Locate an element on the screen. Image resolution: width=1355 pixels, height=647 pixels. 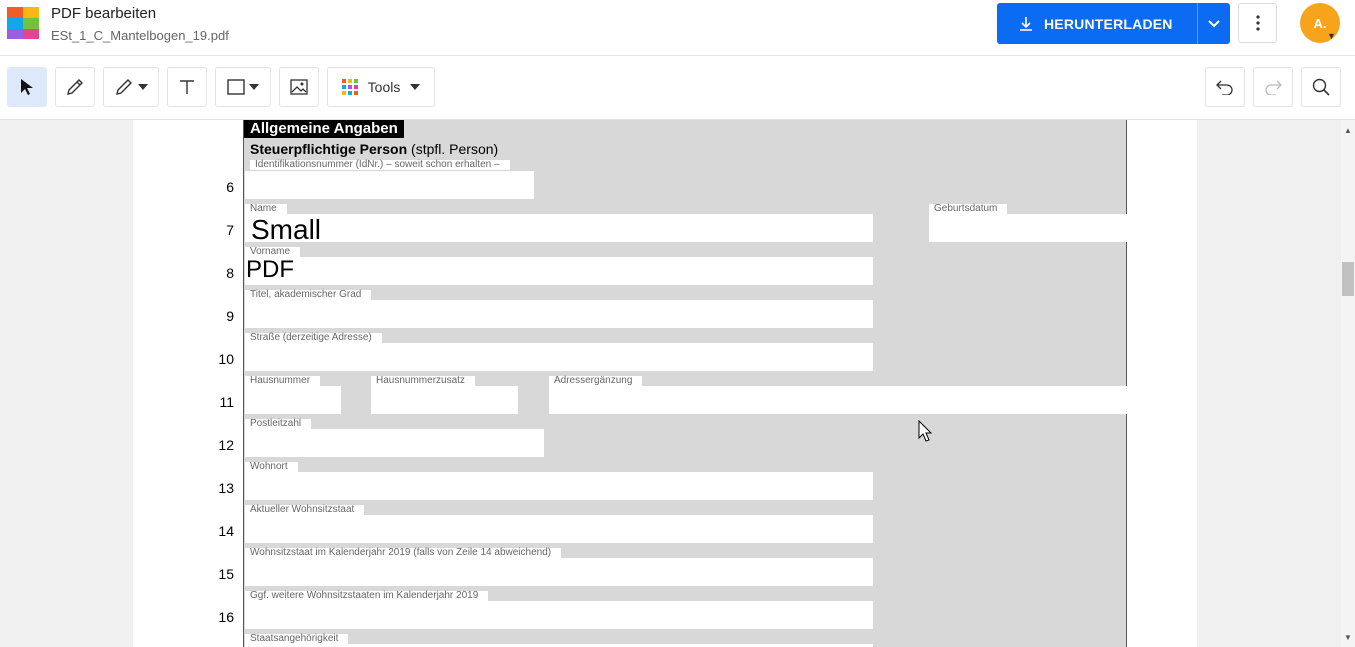
search-icon is located at coordinates (1321, 87).